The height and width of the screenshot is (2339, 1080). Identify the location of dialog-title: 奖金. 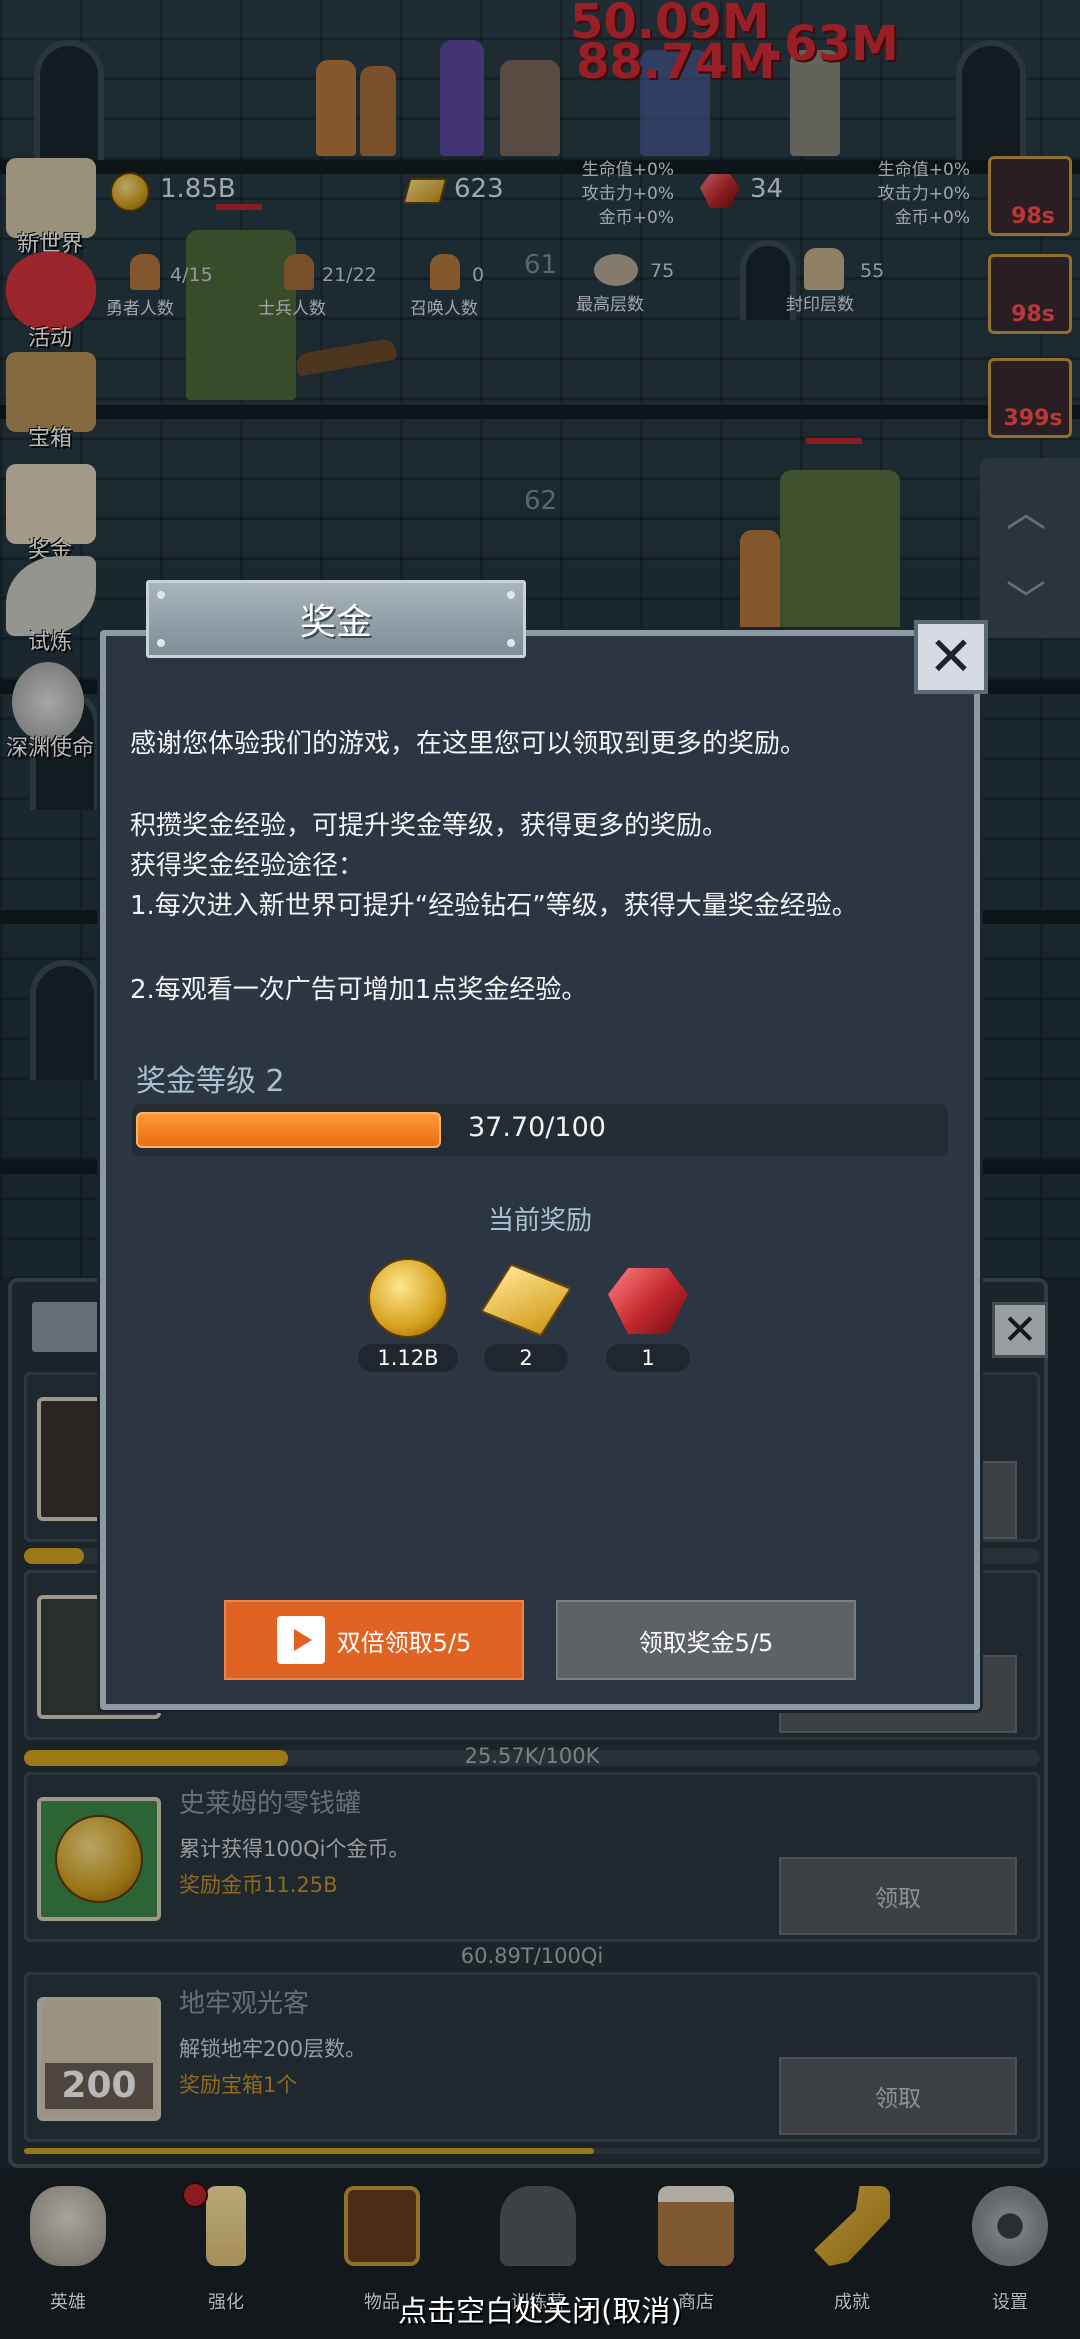
(336, 619).